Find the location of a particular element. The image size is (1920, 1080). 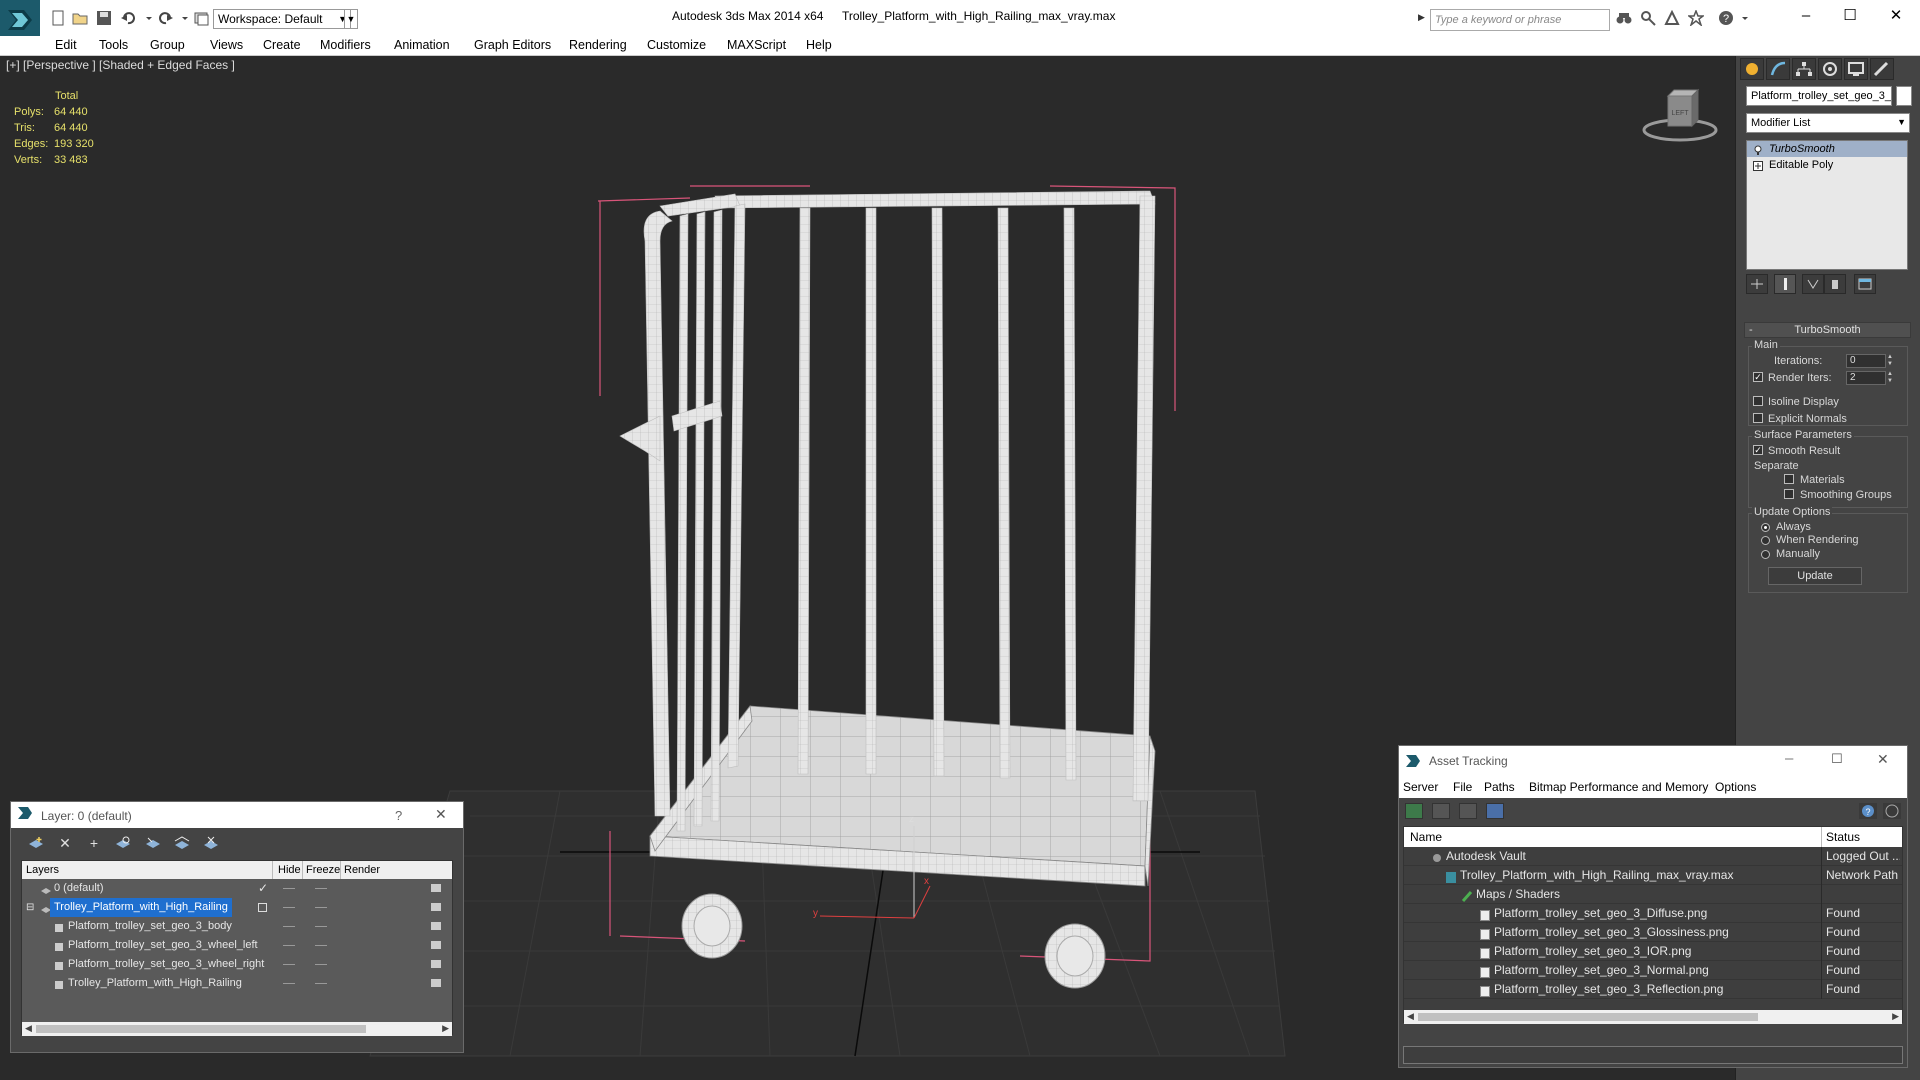

column-freeze: Freeze is located at coordinates (323, 870).